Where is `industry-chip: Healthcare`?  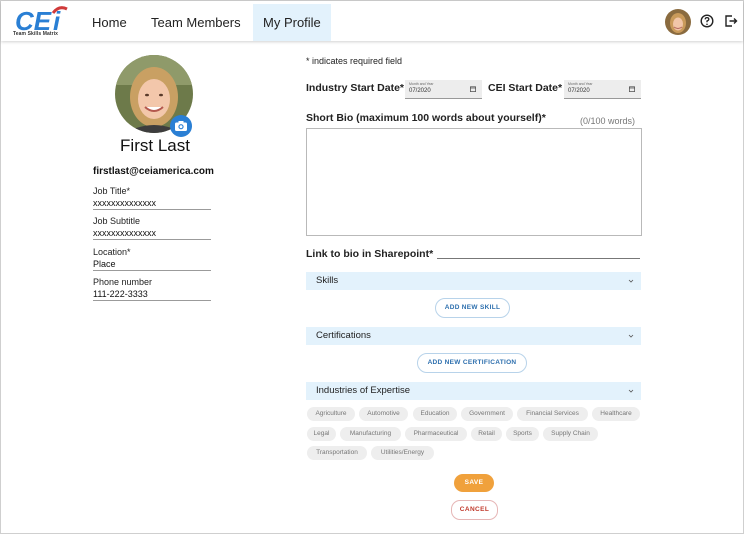
industry-chip: Healthcare is located at coordinates (616, 414).